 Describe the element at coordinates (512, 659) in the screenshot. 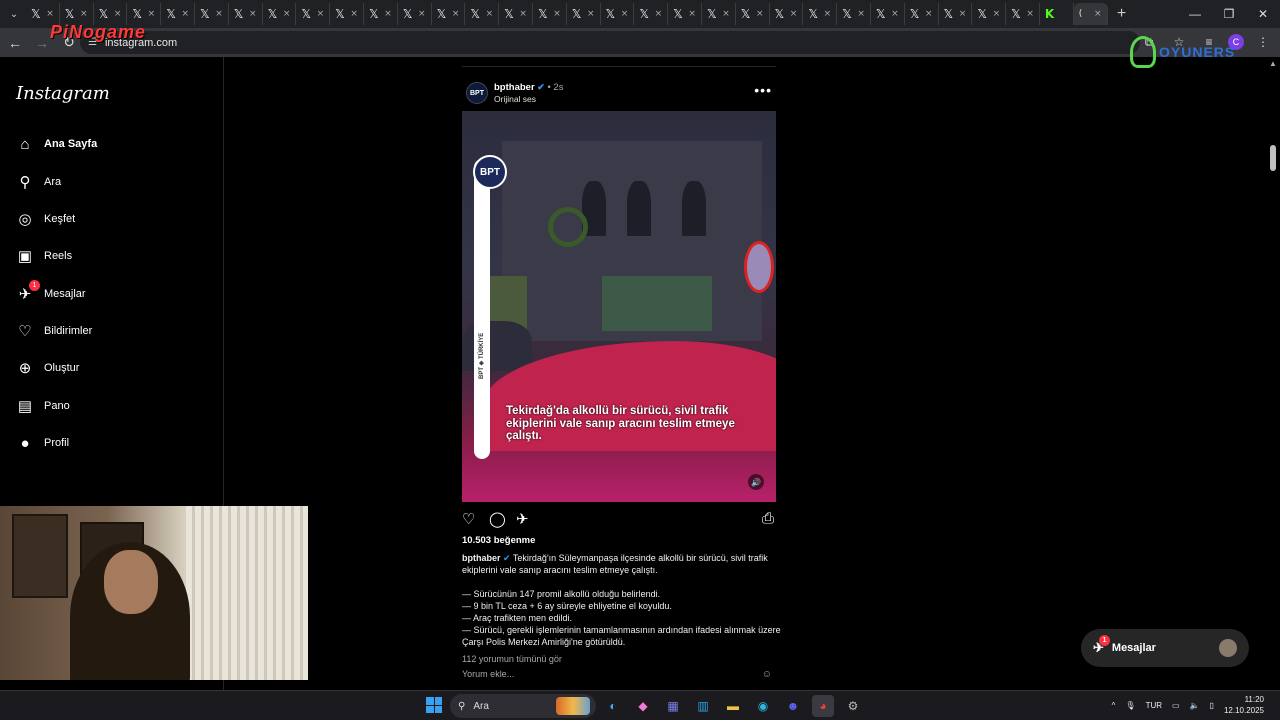

I see `view-all-comments-link: 112 yorumun tümünü gör` at that location.